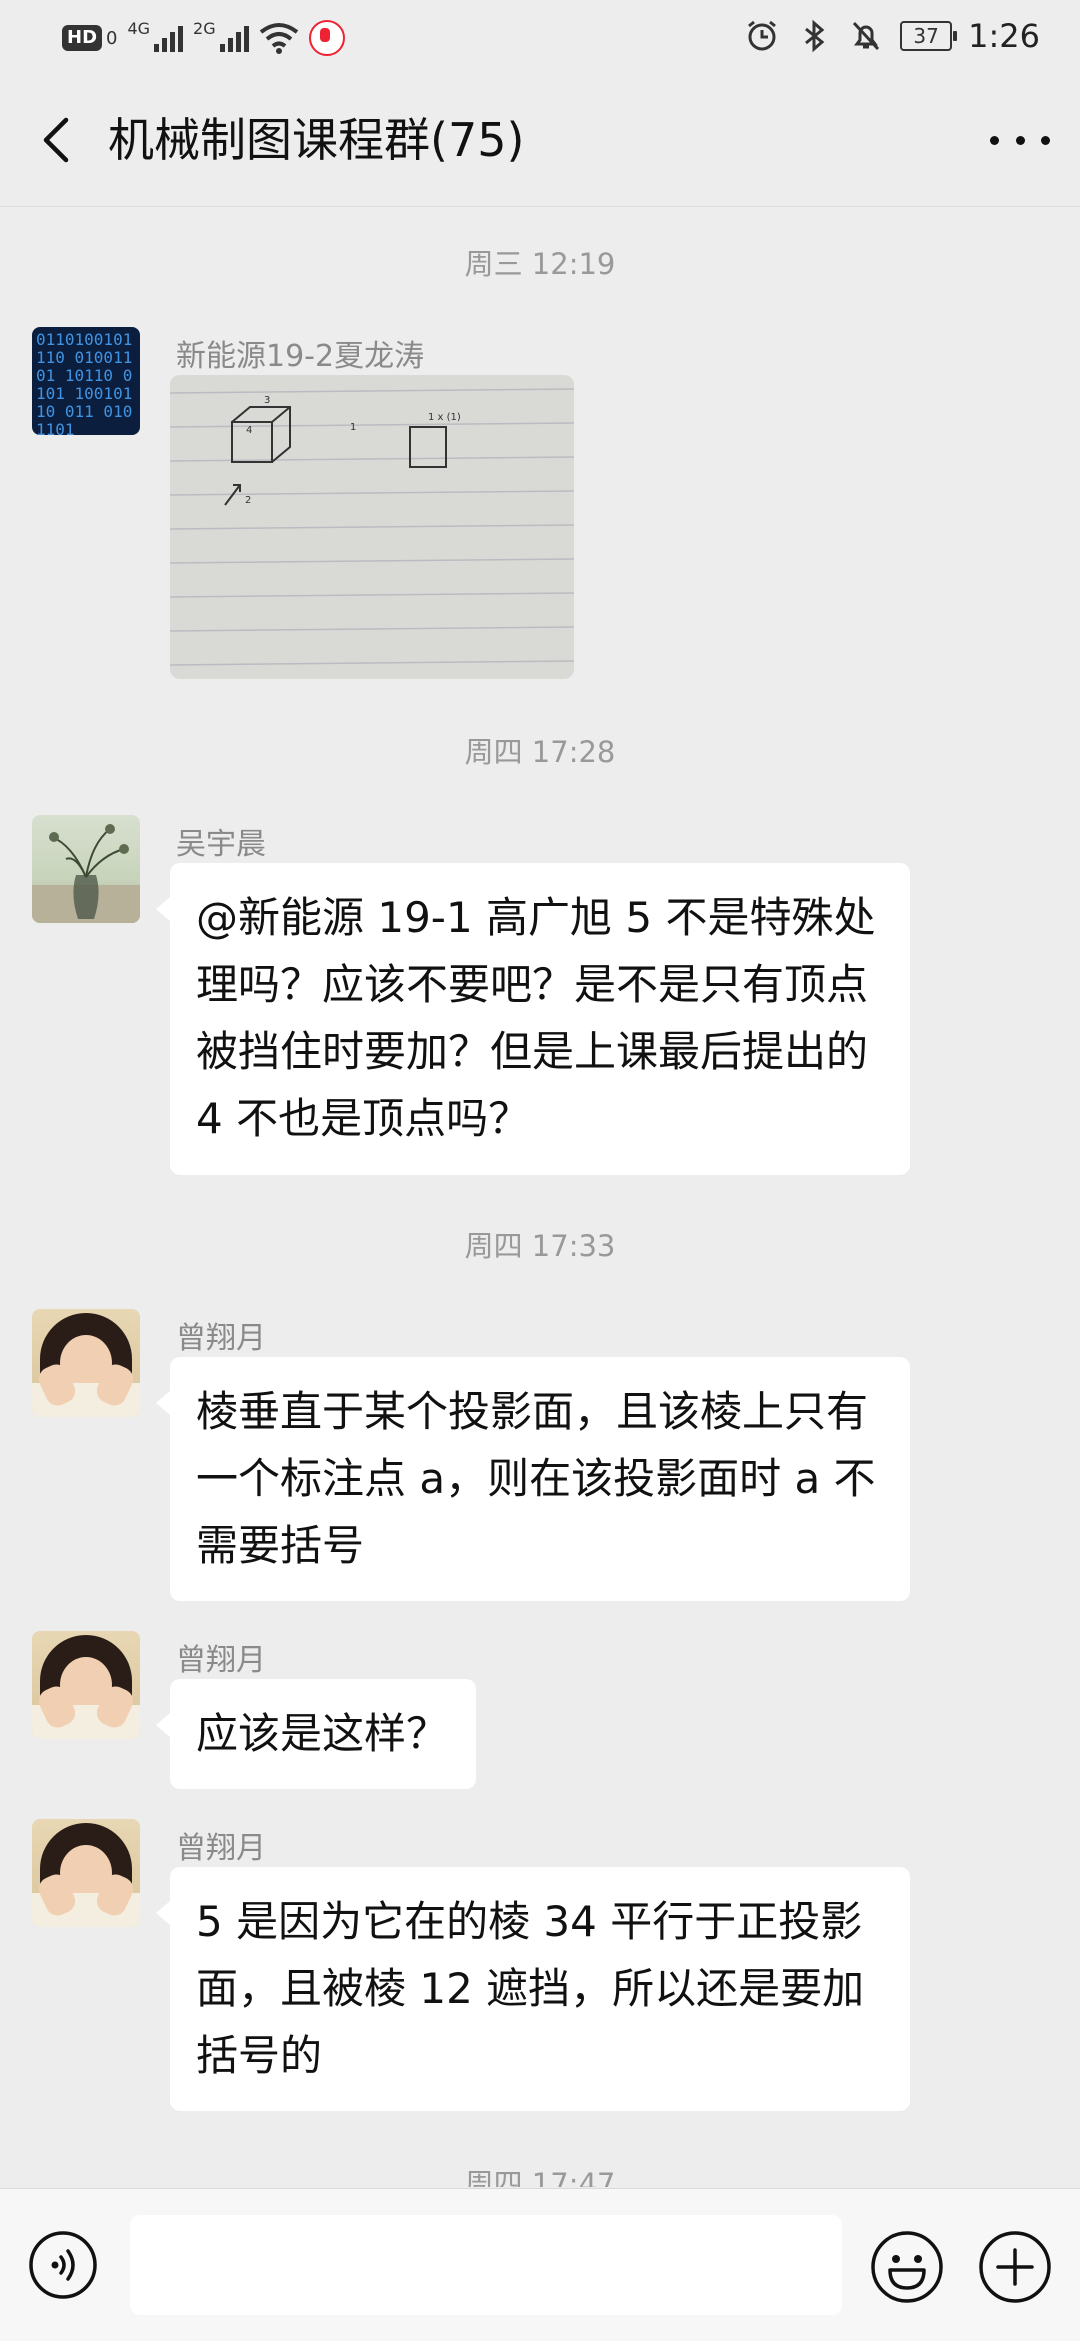 Image resolution: width=1080 pixels, height=2341 pixels. What do you see at coordinates (892, 36) in the screenshot?
I see `status-right: 37 1:26` at bounding box center [892, 36].